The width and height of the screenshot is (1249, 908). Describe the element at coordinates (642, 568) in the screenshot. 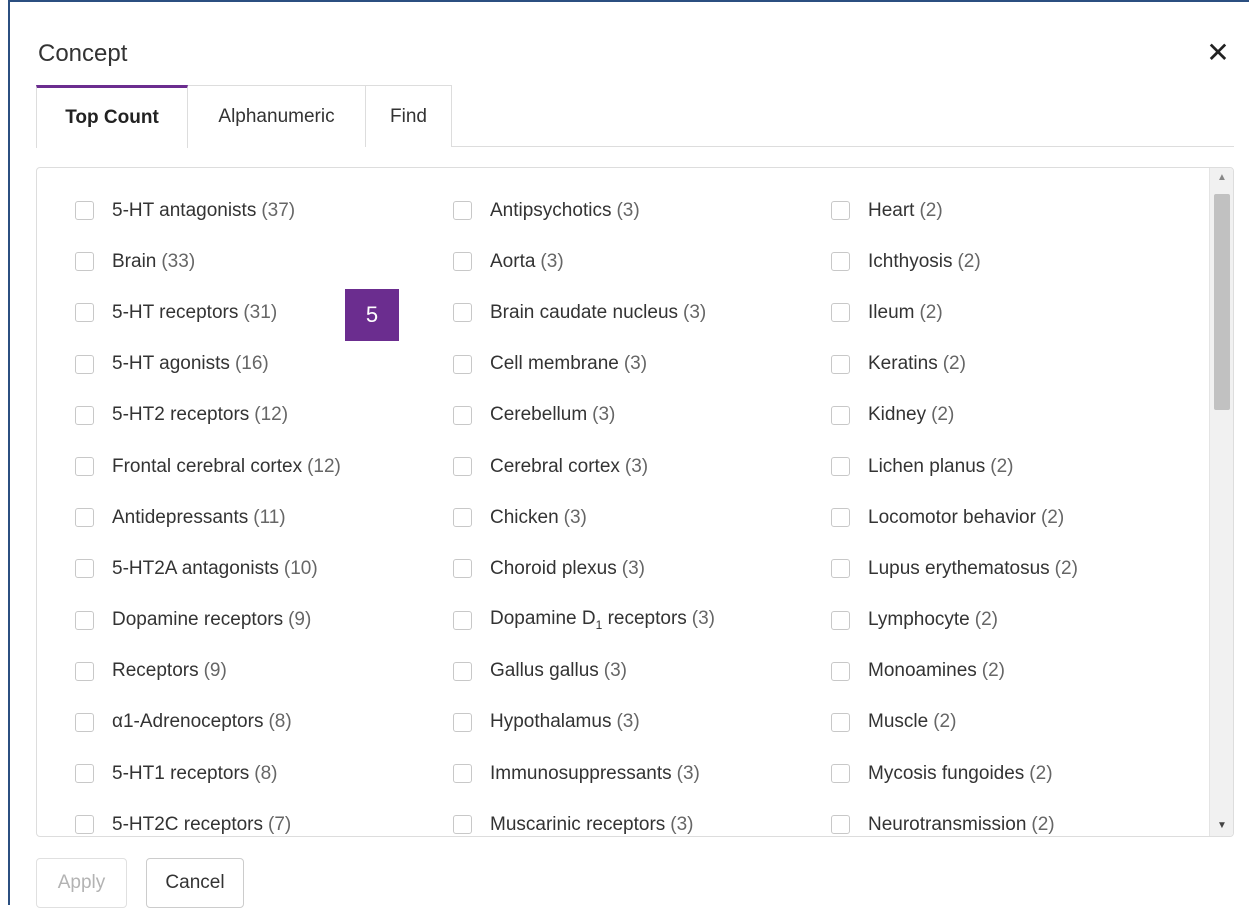

I see `concept-option: Choroid plexus (3)` at that location.